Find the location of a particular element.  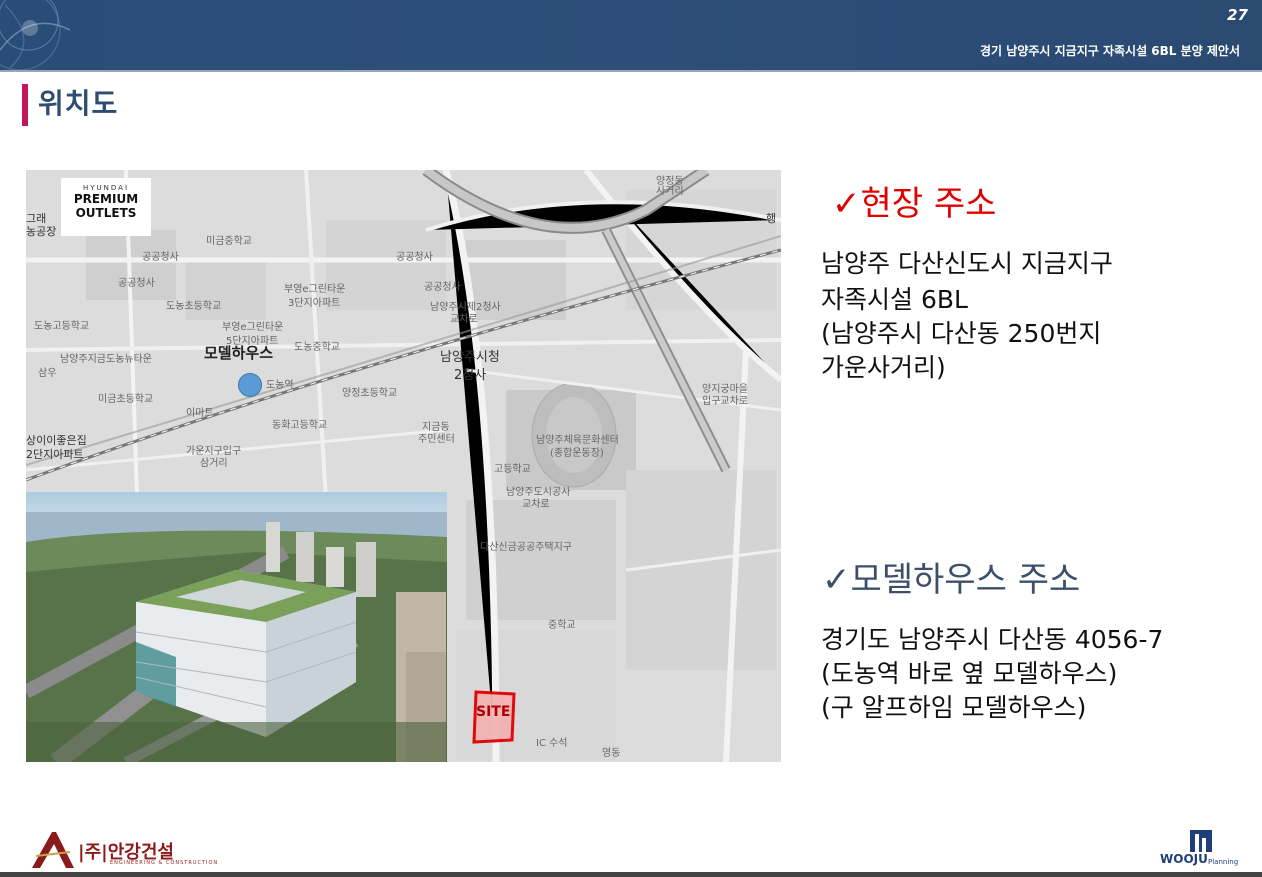

header-divider is located at coordinates (631, 71).